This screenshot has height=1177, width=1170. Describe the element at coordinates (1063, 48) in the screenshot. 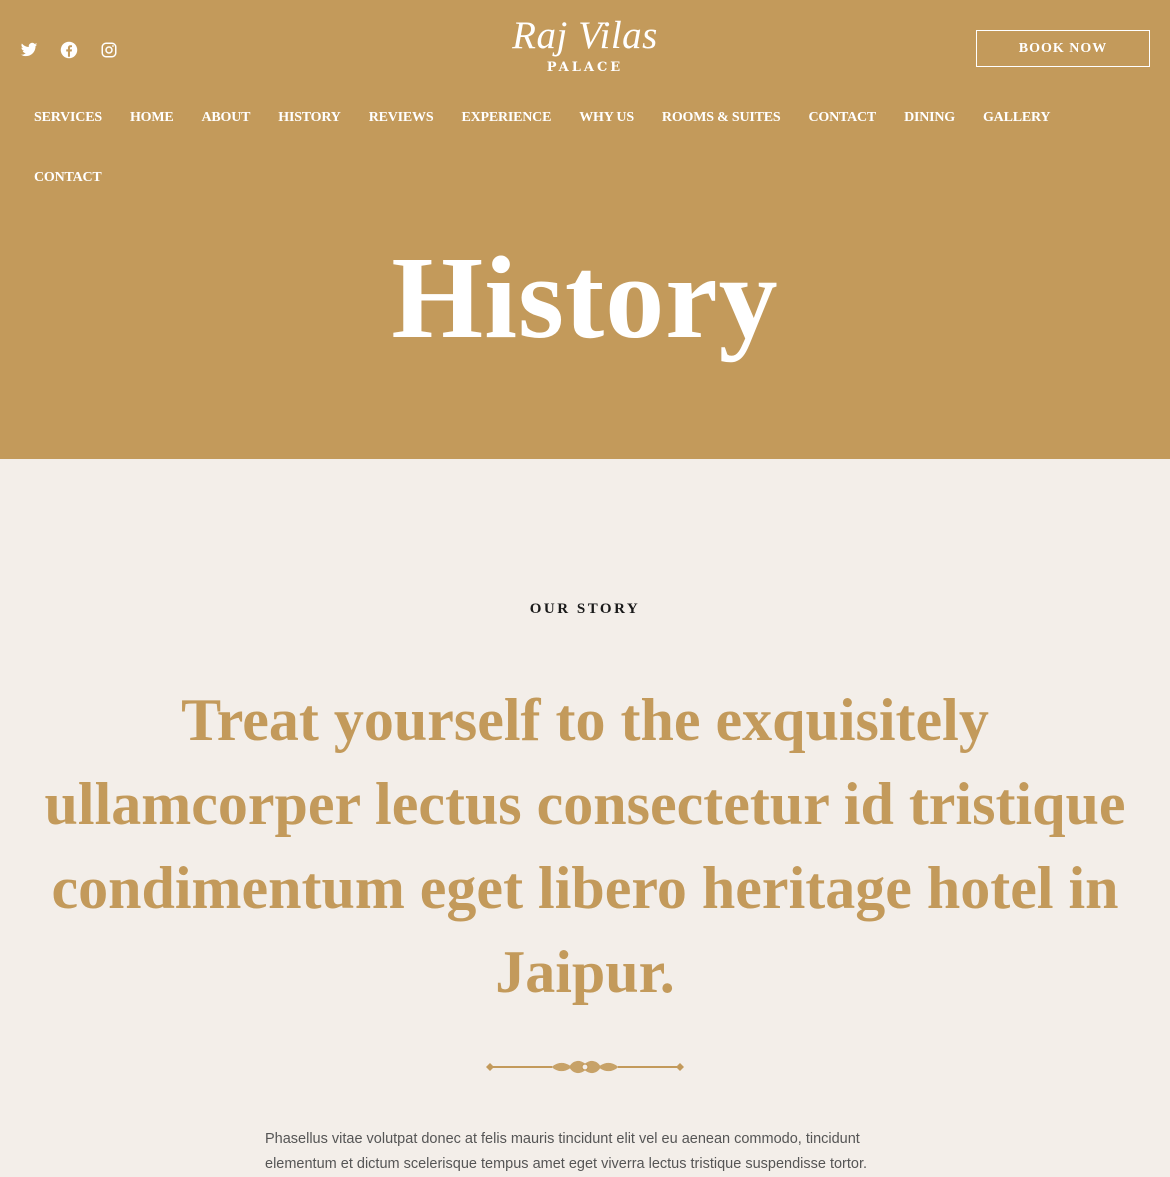

I see `book-now-button: BOOK NOW` at that location.